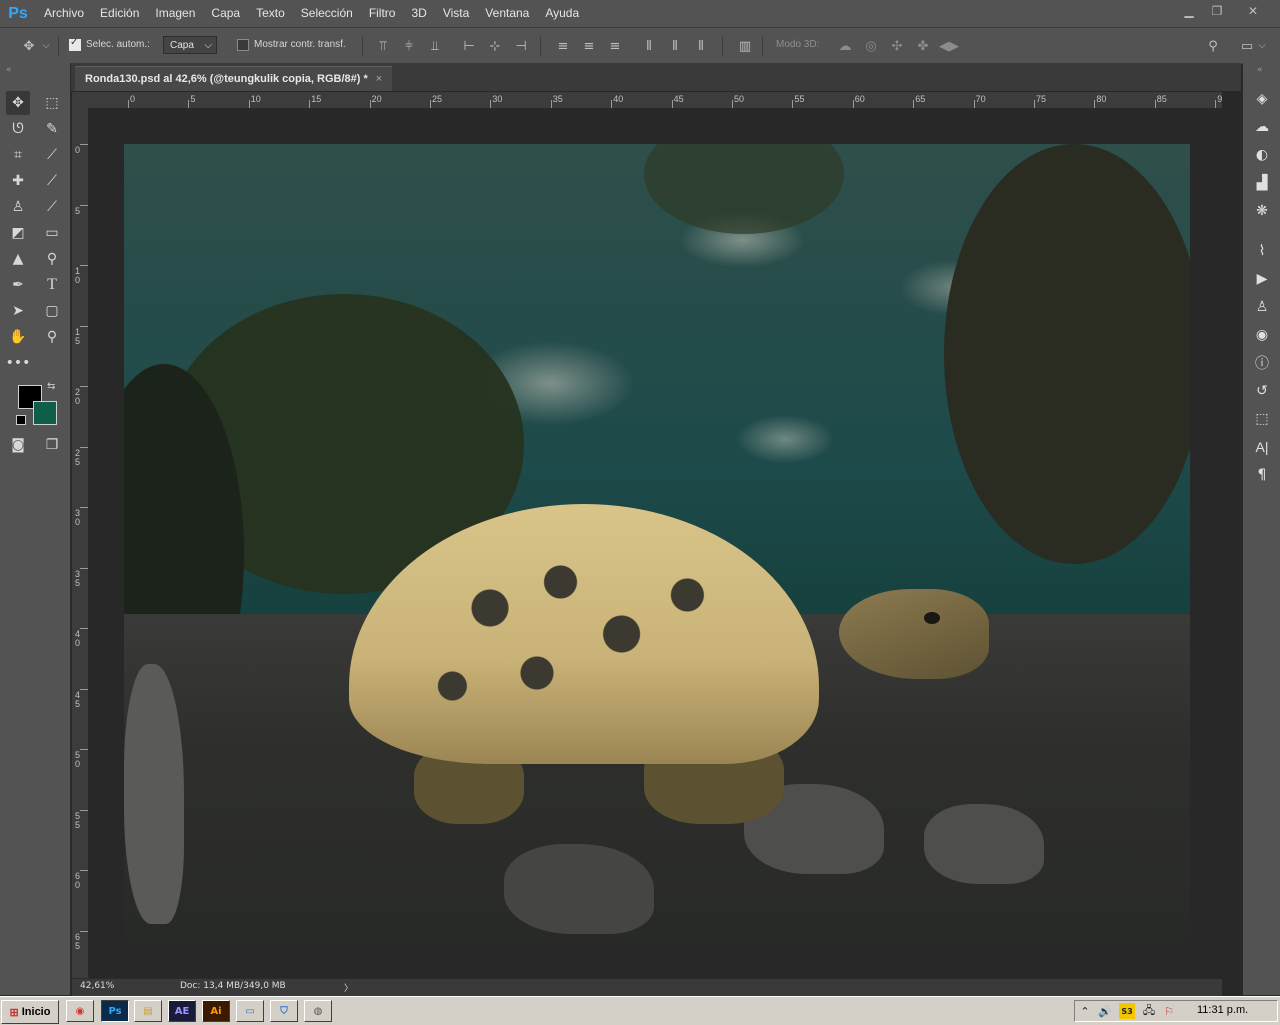  Describe the element at coordinates (284, 1011) in the screenshot. I see `shield-icon: ⛉` at that location.